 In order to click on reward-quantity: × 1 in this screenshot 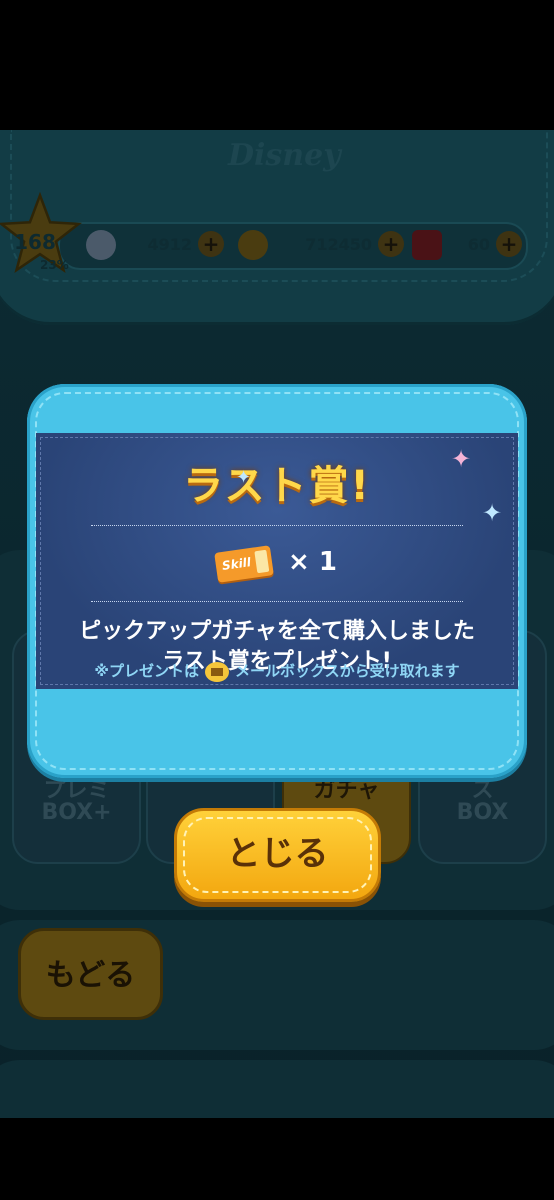, I will do `click(312, 562)`.